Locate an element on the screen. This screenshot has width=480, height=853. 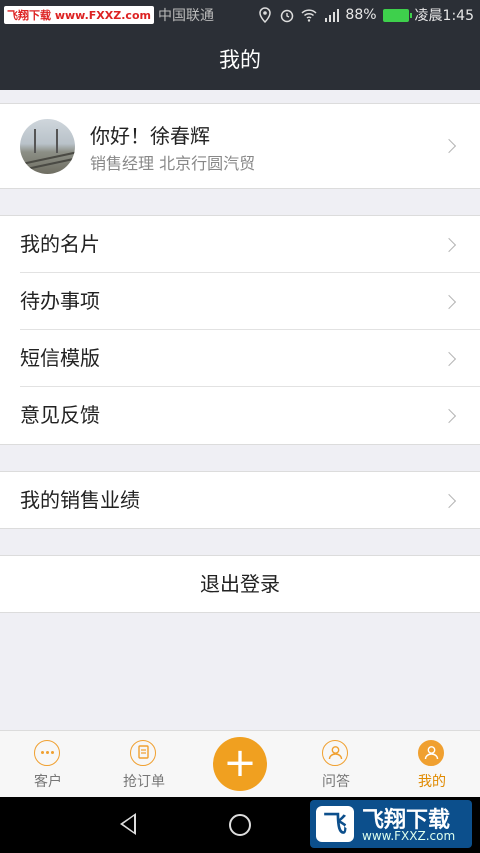
menu-item-label: 待办事项 is located at coordinates (60, 301).